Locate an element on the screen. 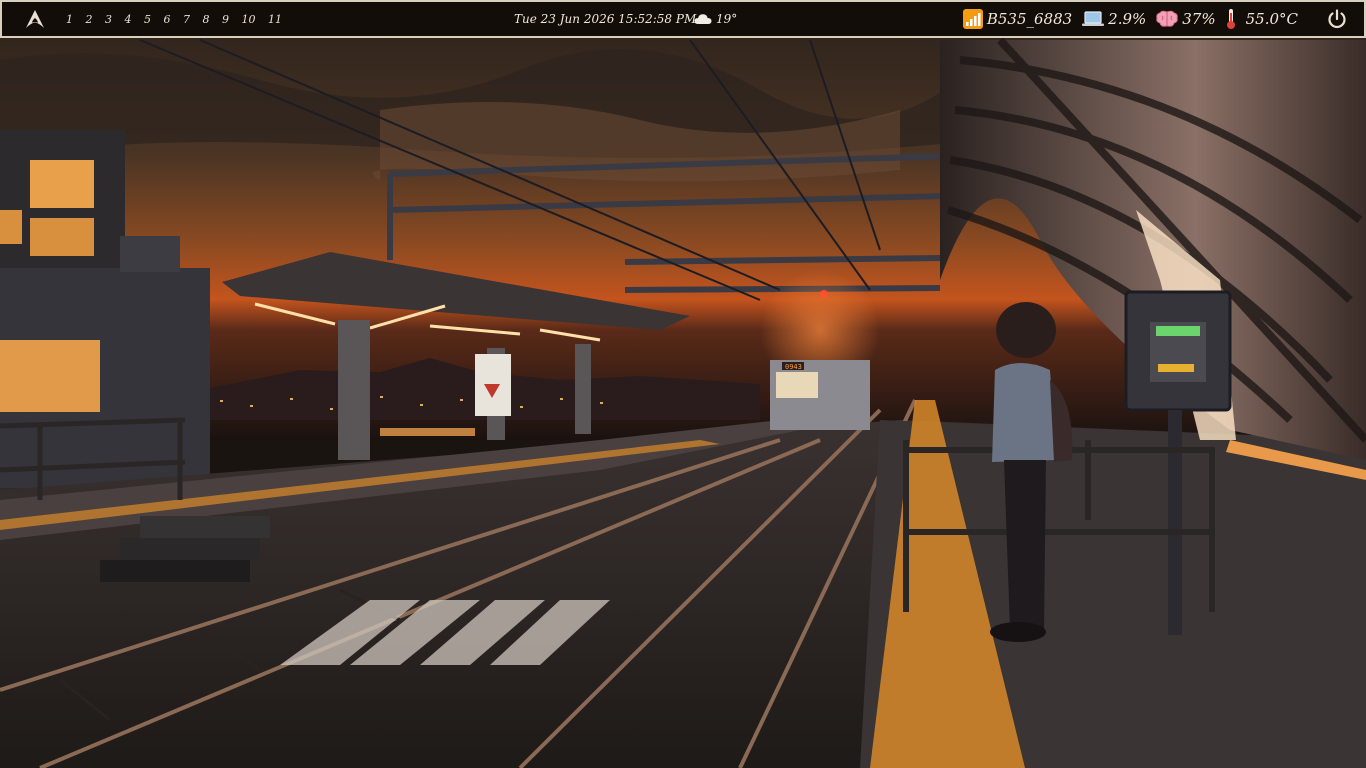 This screenshot has width=1366, height=768. workspace-3: 3 is located at coordinates (108, 19).